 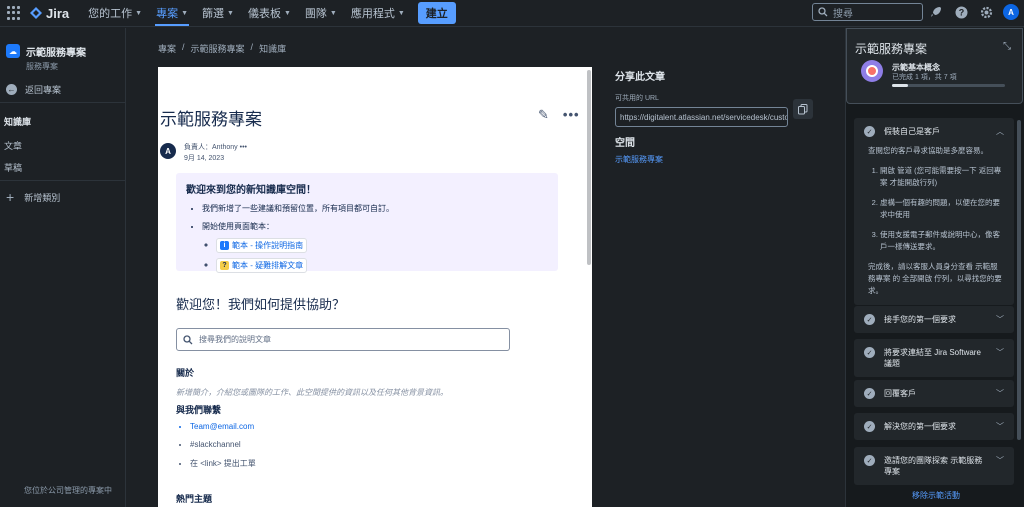 I want to click on contact-slack: #slackchannel, so click(x=223, y=444).